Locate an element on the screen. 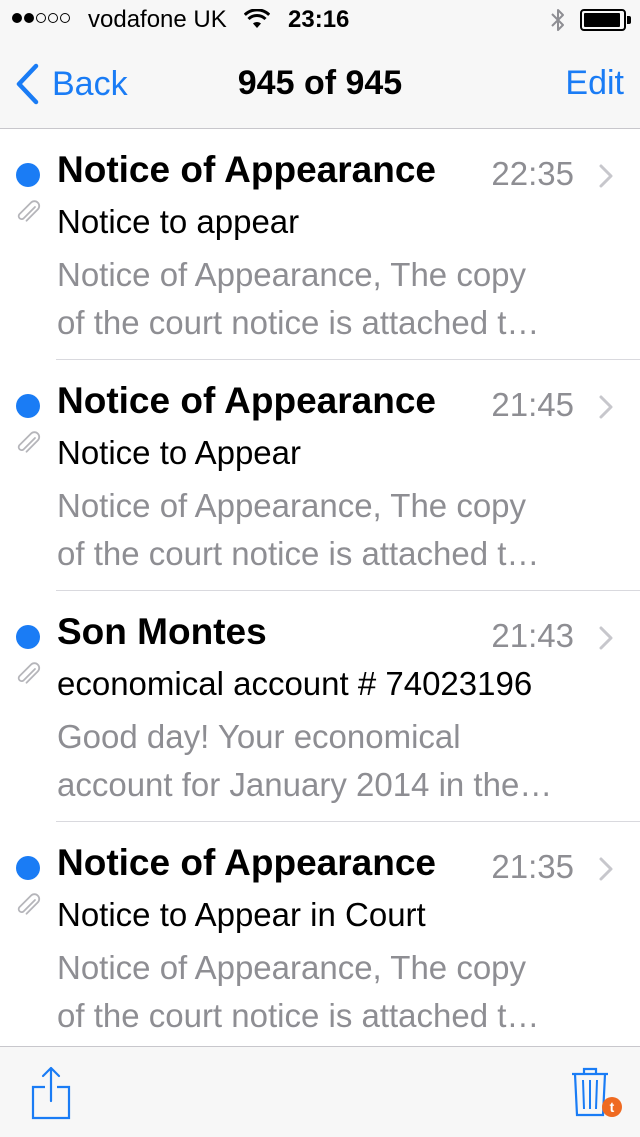 The width and height of the screenshot is (640, 1137). bluetooth-icon is located at coordinates (557, 20).